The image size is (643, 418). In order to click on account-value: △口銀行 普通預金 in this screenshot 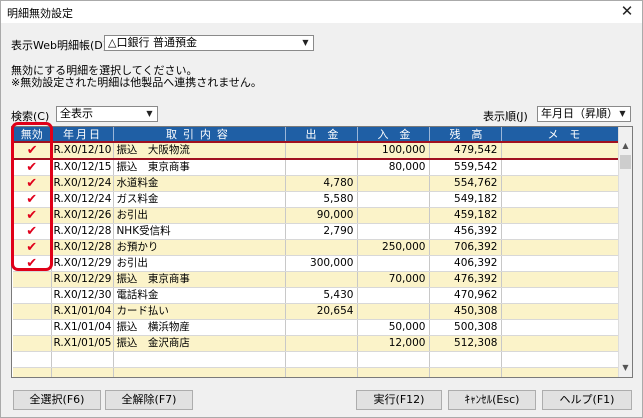, I will do `click(152, 42)`.